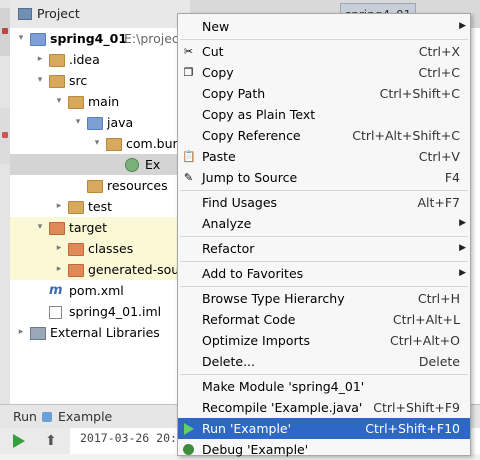 The width and height of the screenshot is (480, 460). I want to click on package-icon, so click(114, 144).